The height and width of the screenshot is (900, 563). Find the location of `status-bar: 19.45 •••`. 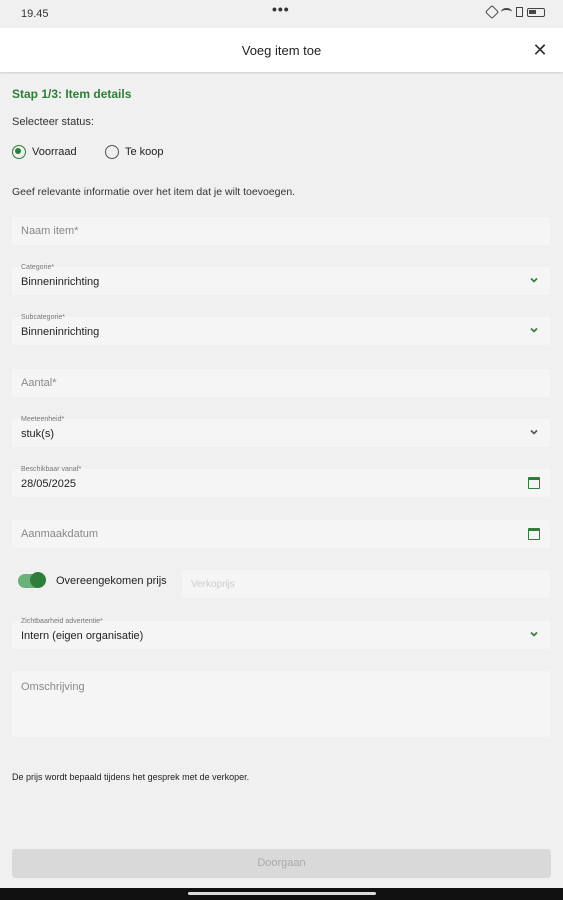

status-bar: 19.45 ••• is located at coordinates (281, 14).